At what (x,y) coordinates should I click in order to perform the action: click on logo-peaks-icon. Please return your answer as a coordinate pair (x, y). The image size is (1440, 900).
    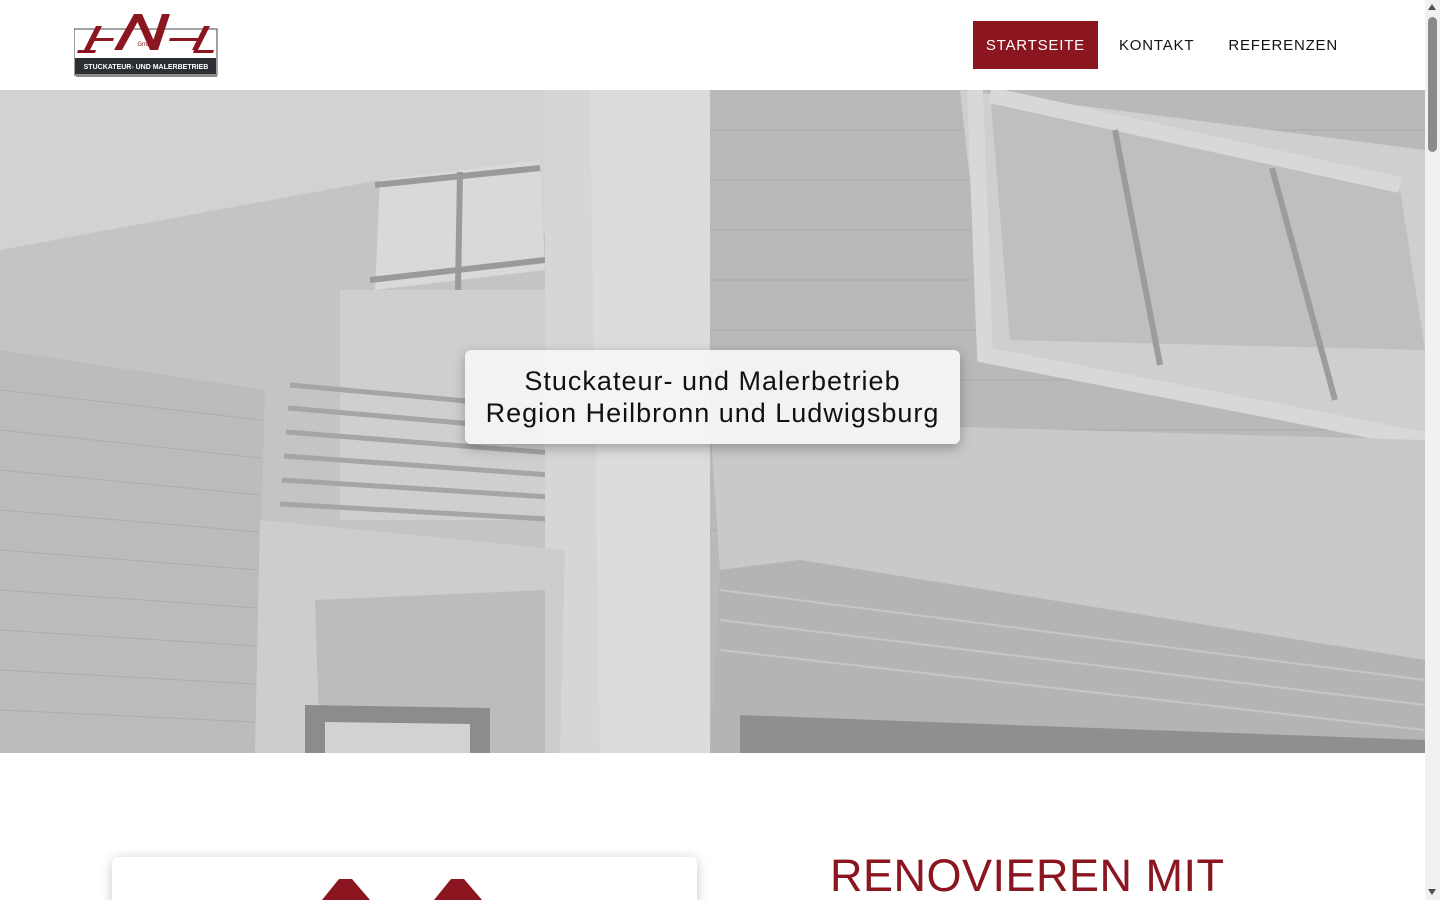
    Looking at the image, I should click on (402, 889).